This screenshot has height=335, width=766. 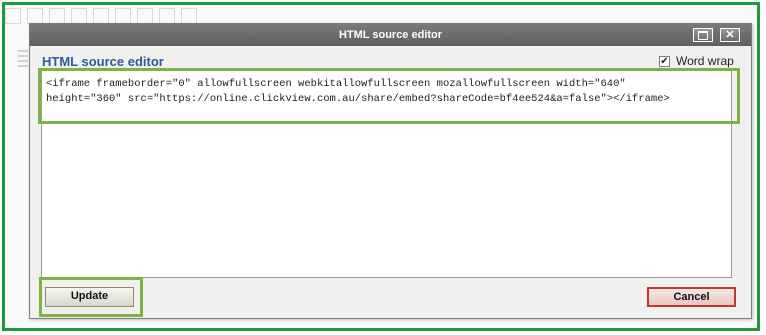 I want to click on dialog-title: HTML source editor, so click(x=390, y=35).